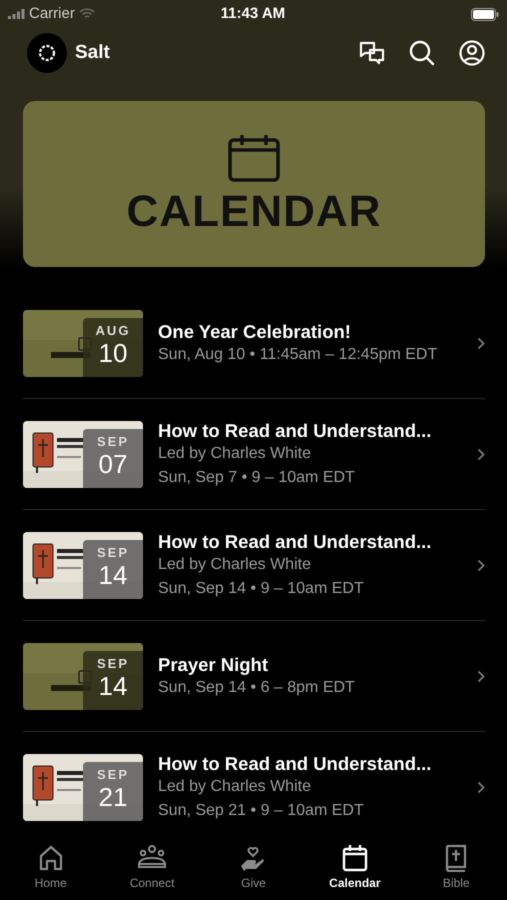 The width and height of the screenshot is (507, 900). I want to click on event-detail: Sun, Sep 14 • 6 – 8pm EDT, so click(256, 688).